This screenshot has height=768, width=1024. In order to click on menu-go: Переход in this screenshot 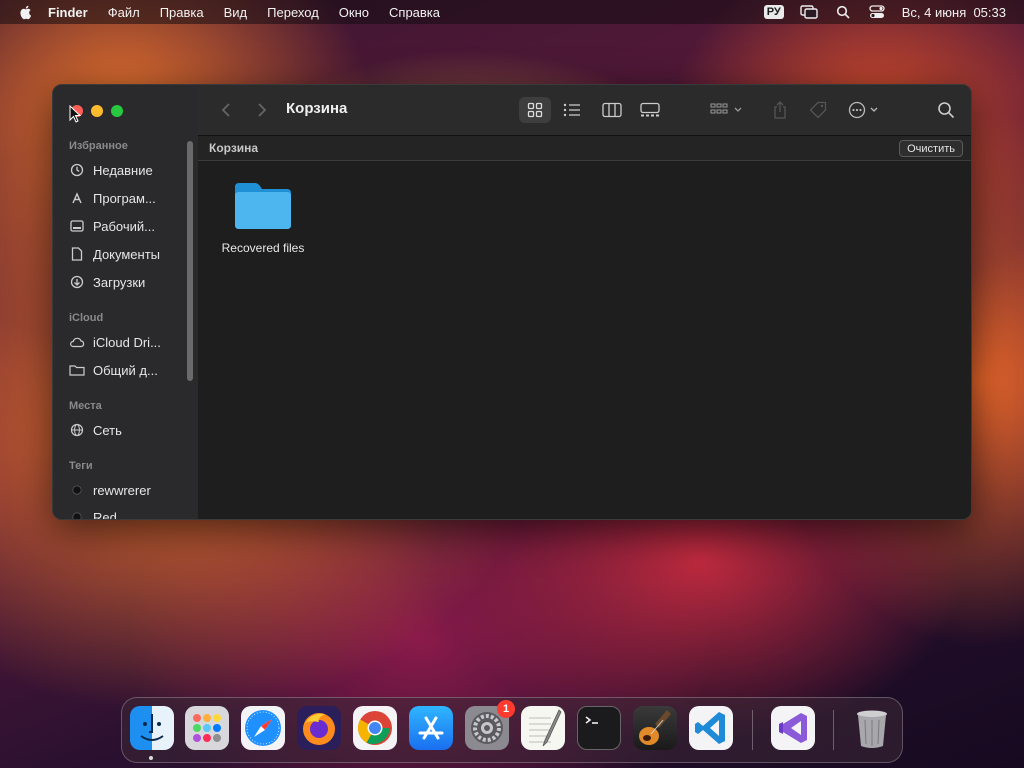, I will do `click(293, 12)`.